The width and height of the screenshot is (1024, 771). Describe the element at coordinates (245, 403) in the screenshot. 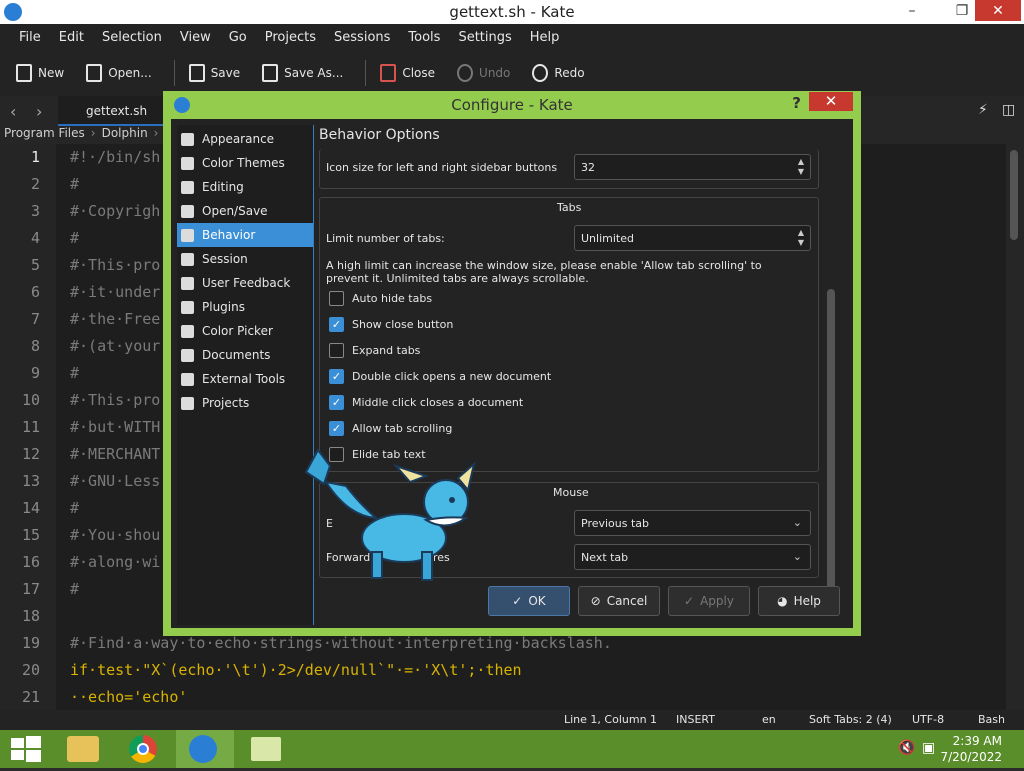

I see `sidebar-item-projects: Projects` at that location.